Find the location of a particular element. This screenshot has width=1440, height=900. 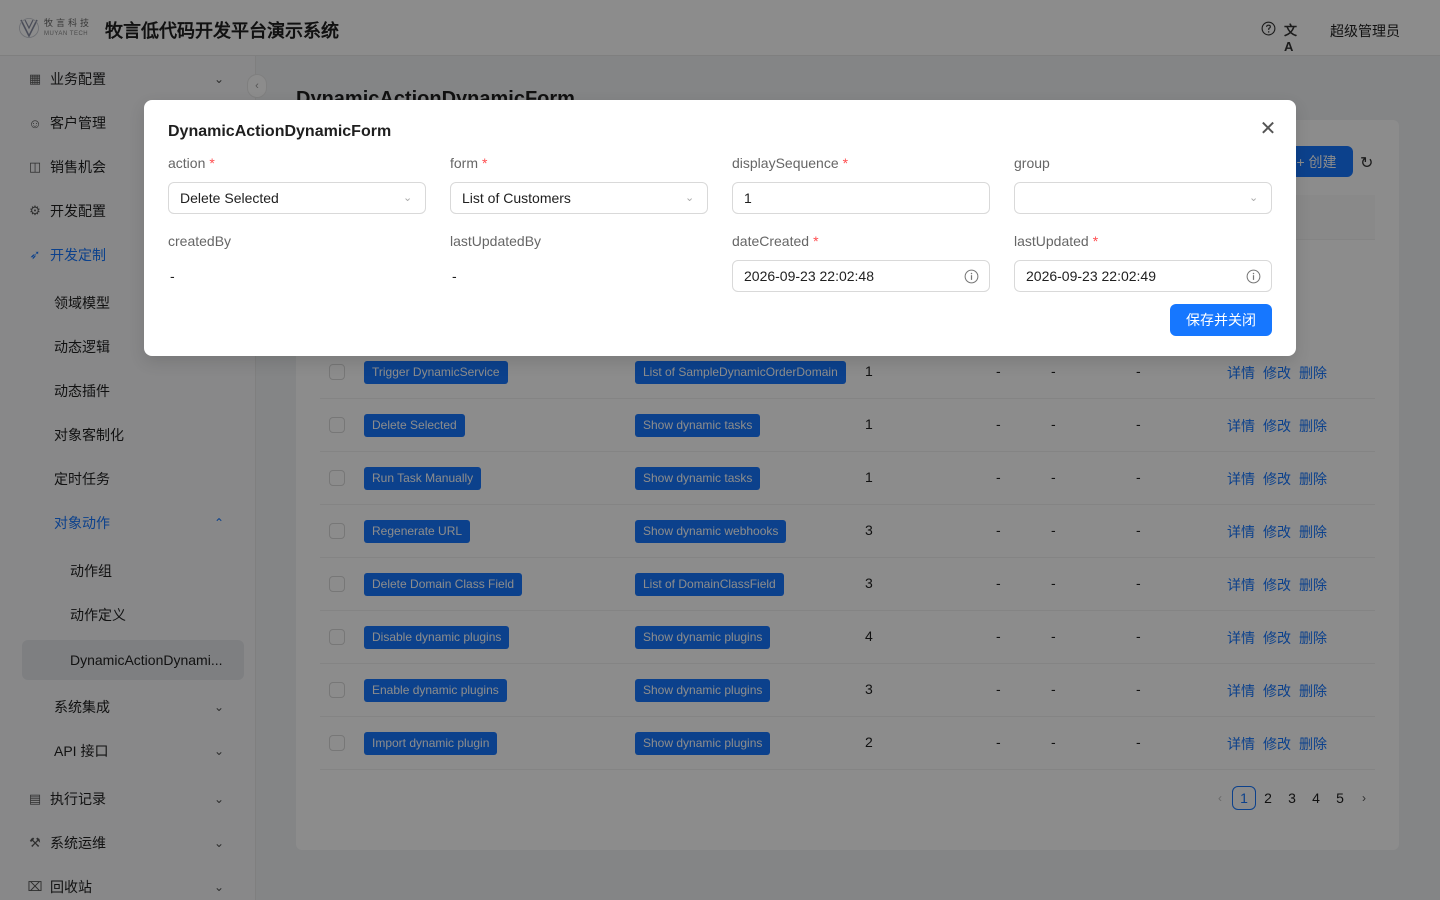

group-label: group is located at coordinates (1032, 163).